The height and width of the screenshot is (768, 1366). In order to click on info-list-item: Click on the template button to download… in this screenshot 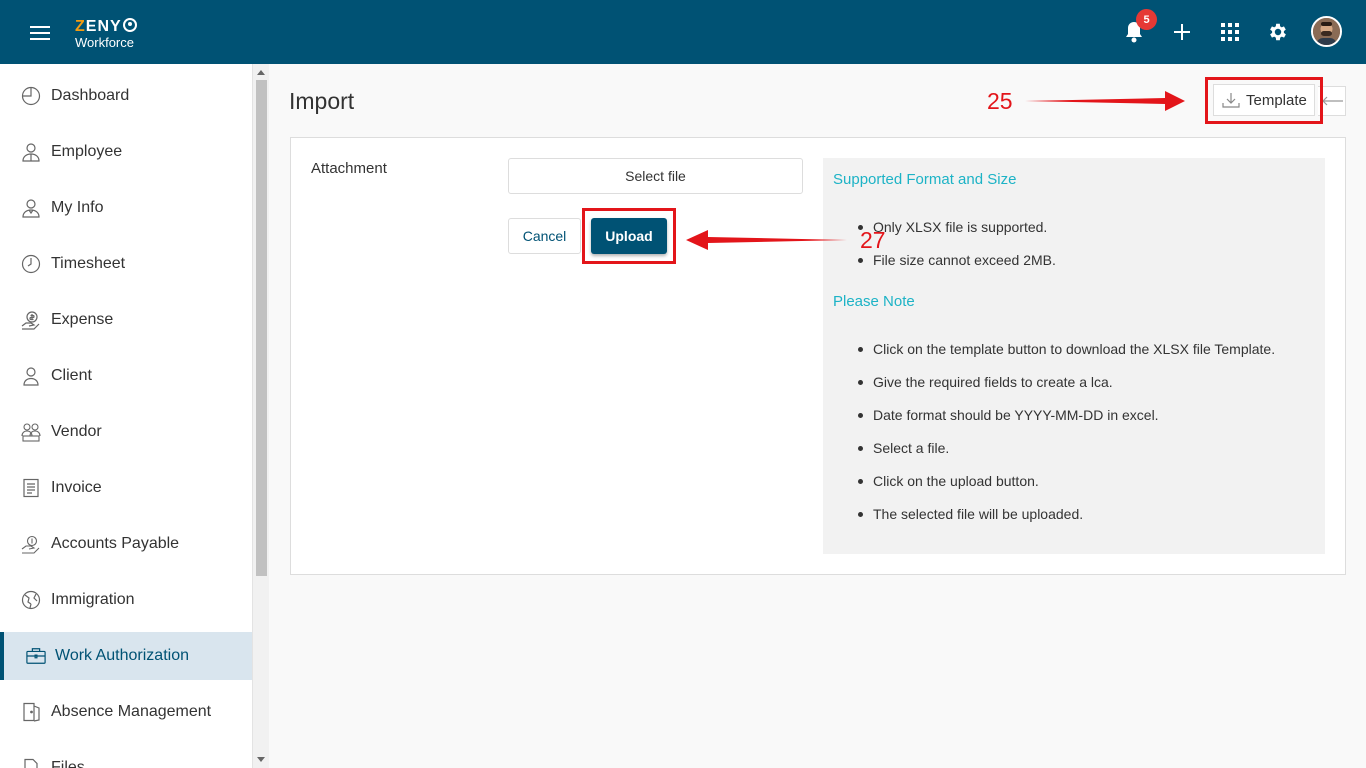, I will do `click(1066, 349)`.